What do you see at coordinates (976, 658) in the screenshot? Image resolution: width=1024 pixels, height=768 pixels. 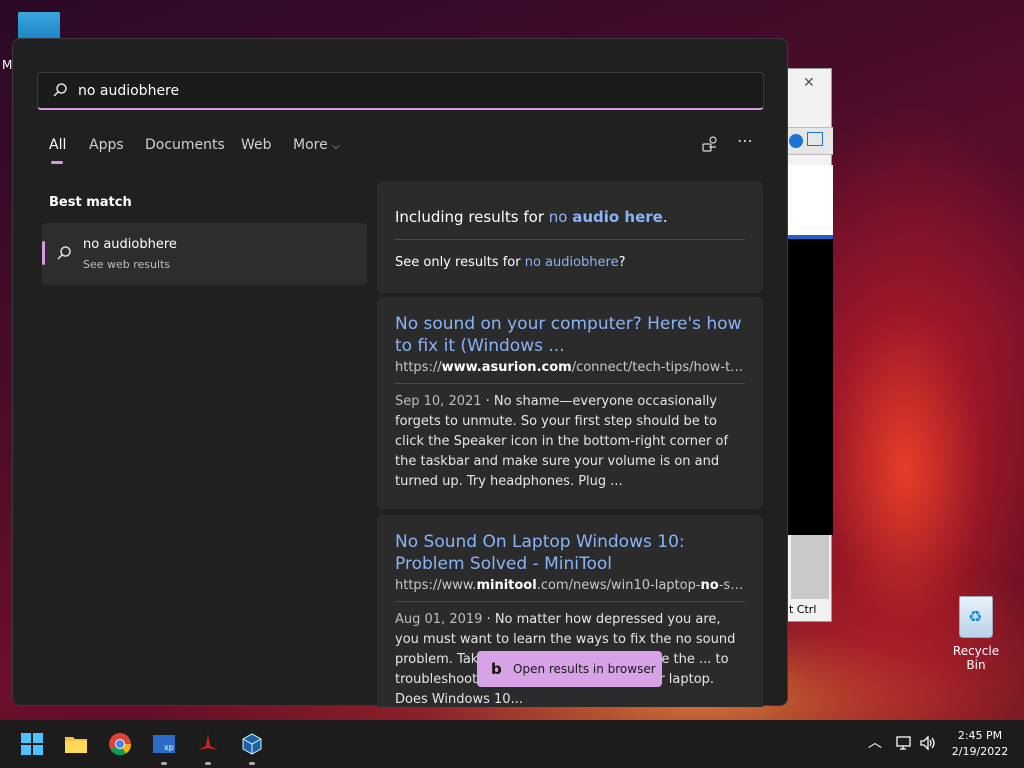 I see `recycle-bin-label: Recycle Bin` at bounding box center [976, 658].